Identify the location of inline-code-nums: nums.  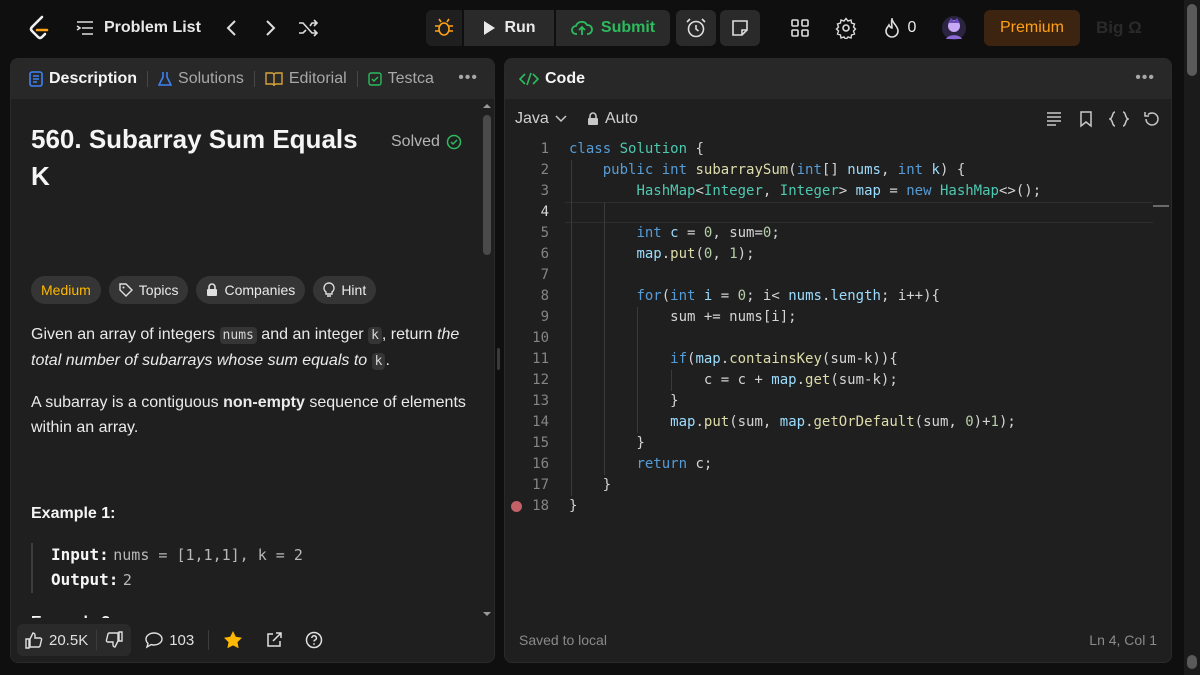
(238, 335).